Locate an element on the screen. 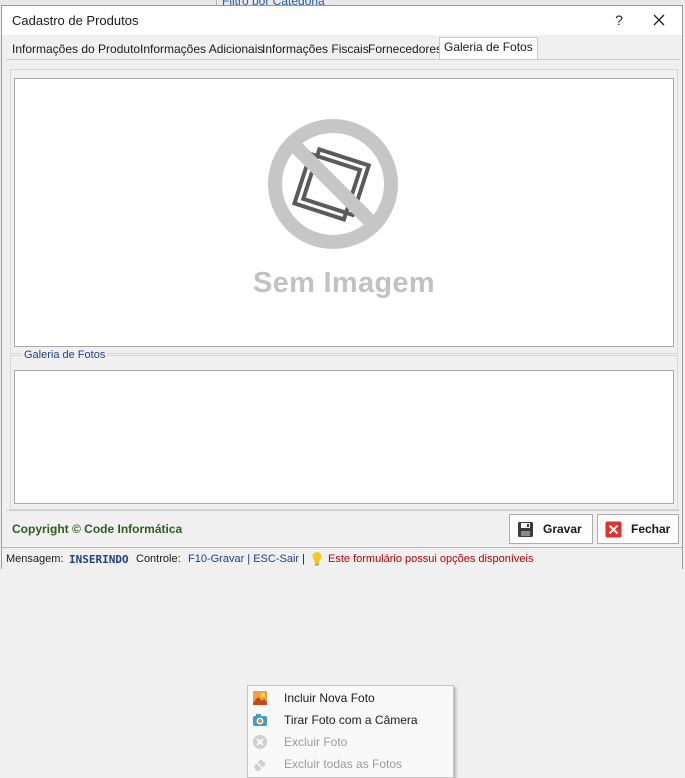 The image size is (685, 778). gallery-group-label: Galeria de Fotos is located at coordinates (65, 355).